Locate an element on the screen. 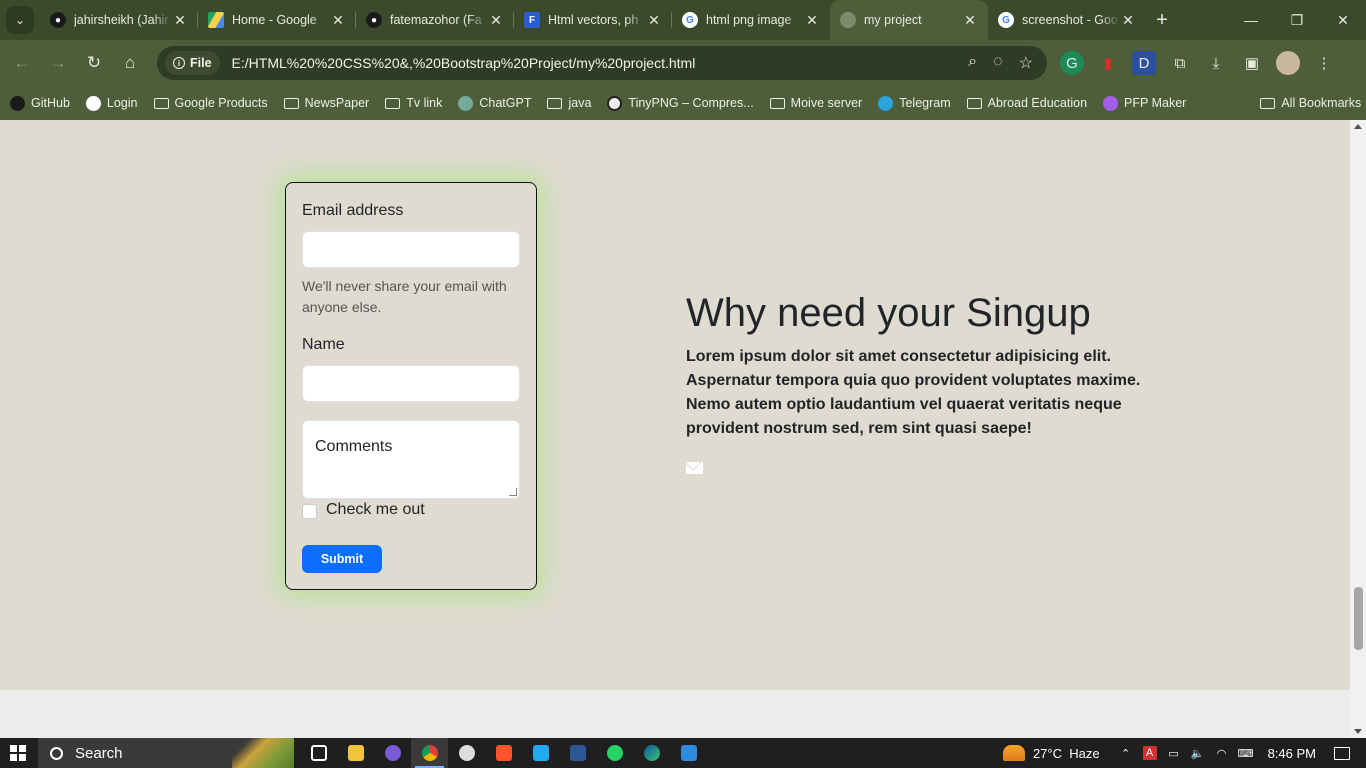 The image size is (1366, 768). tab-search-button: ⌄ is located at coordinates (20, 20).